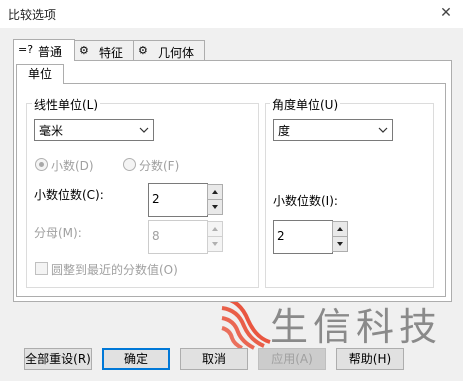 The width and height of the screenshot is (463, 381). What do you see at coordinates (104, 50) in the screenshot?
I see `tab-features: ⚙ 特征` at bounding box center [104, 50].